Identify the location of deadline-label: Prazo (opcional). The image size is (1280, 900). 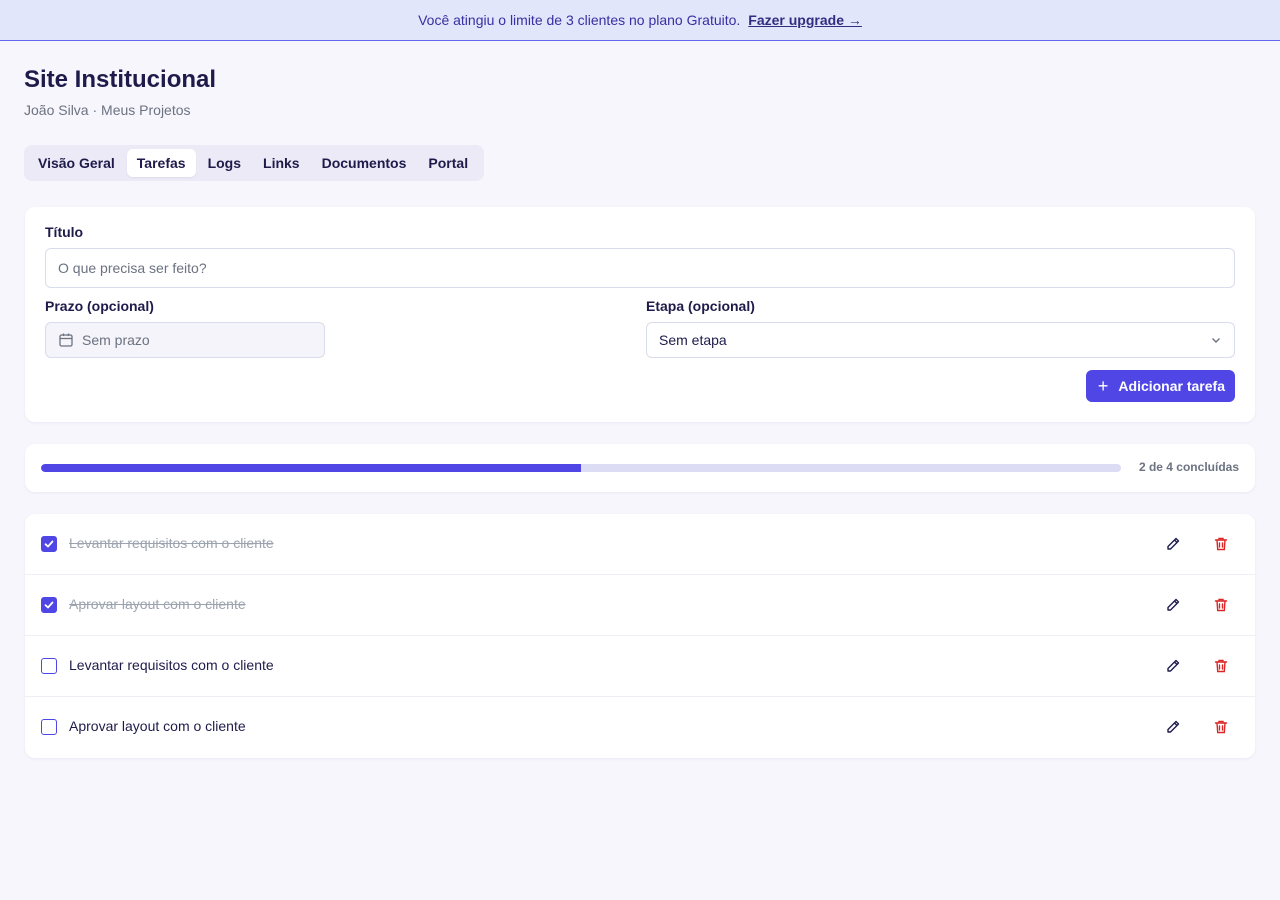
(99, 306).